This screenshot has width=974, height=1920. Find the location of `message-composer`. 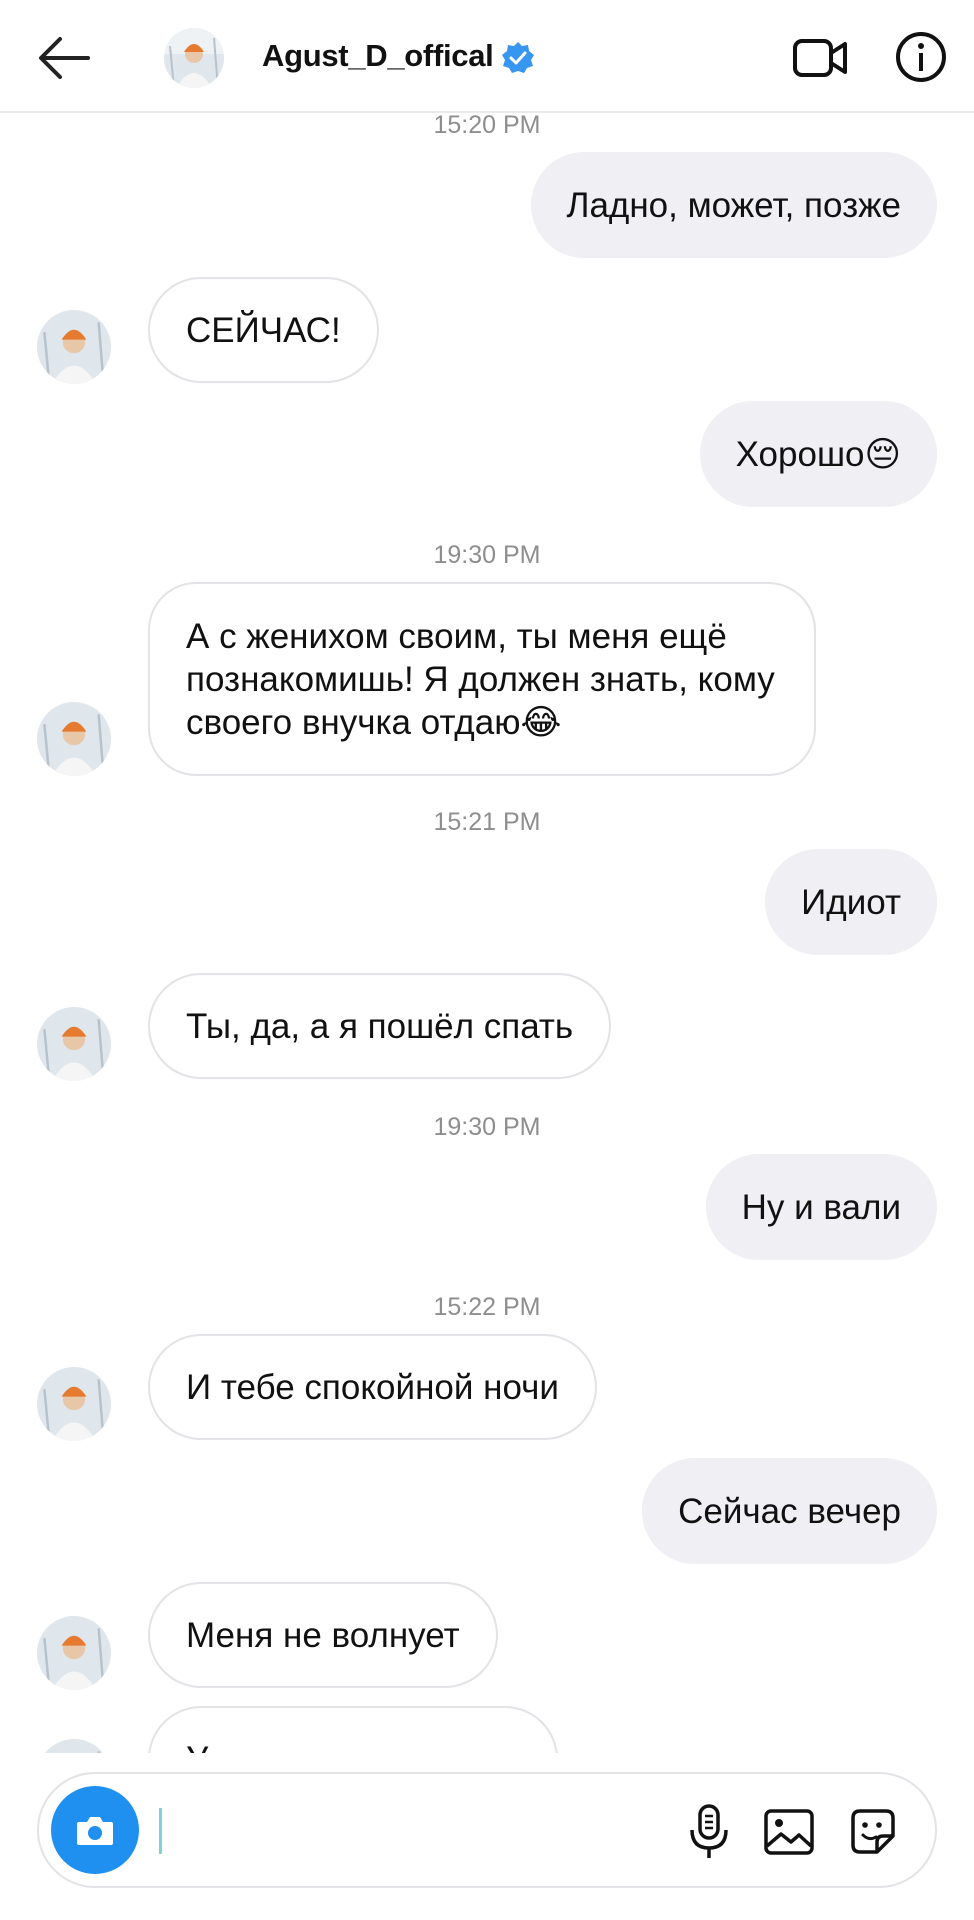

message-composer is located at coordinates (487, 1830).